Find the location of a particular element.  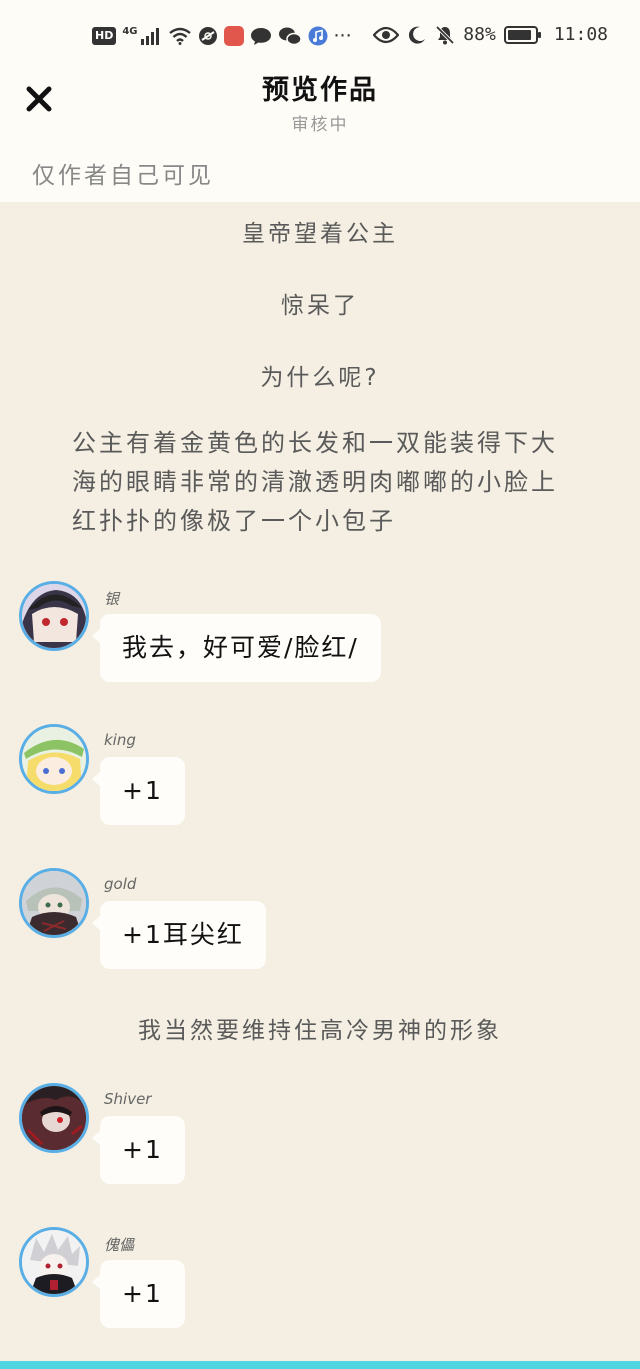

browser-icon is located at coordinates (207, 36).